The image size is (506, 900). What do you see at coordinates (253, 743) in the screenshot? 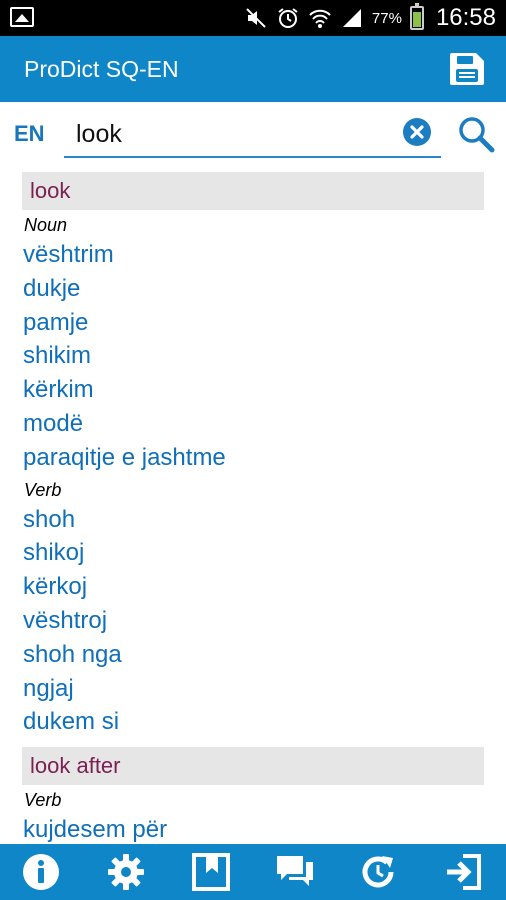
I see `entry-separator` at bounding box center [253, 743].